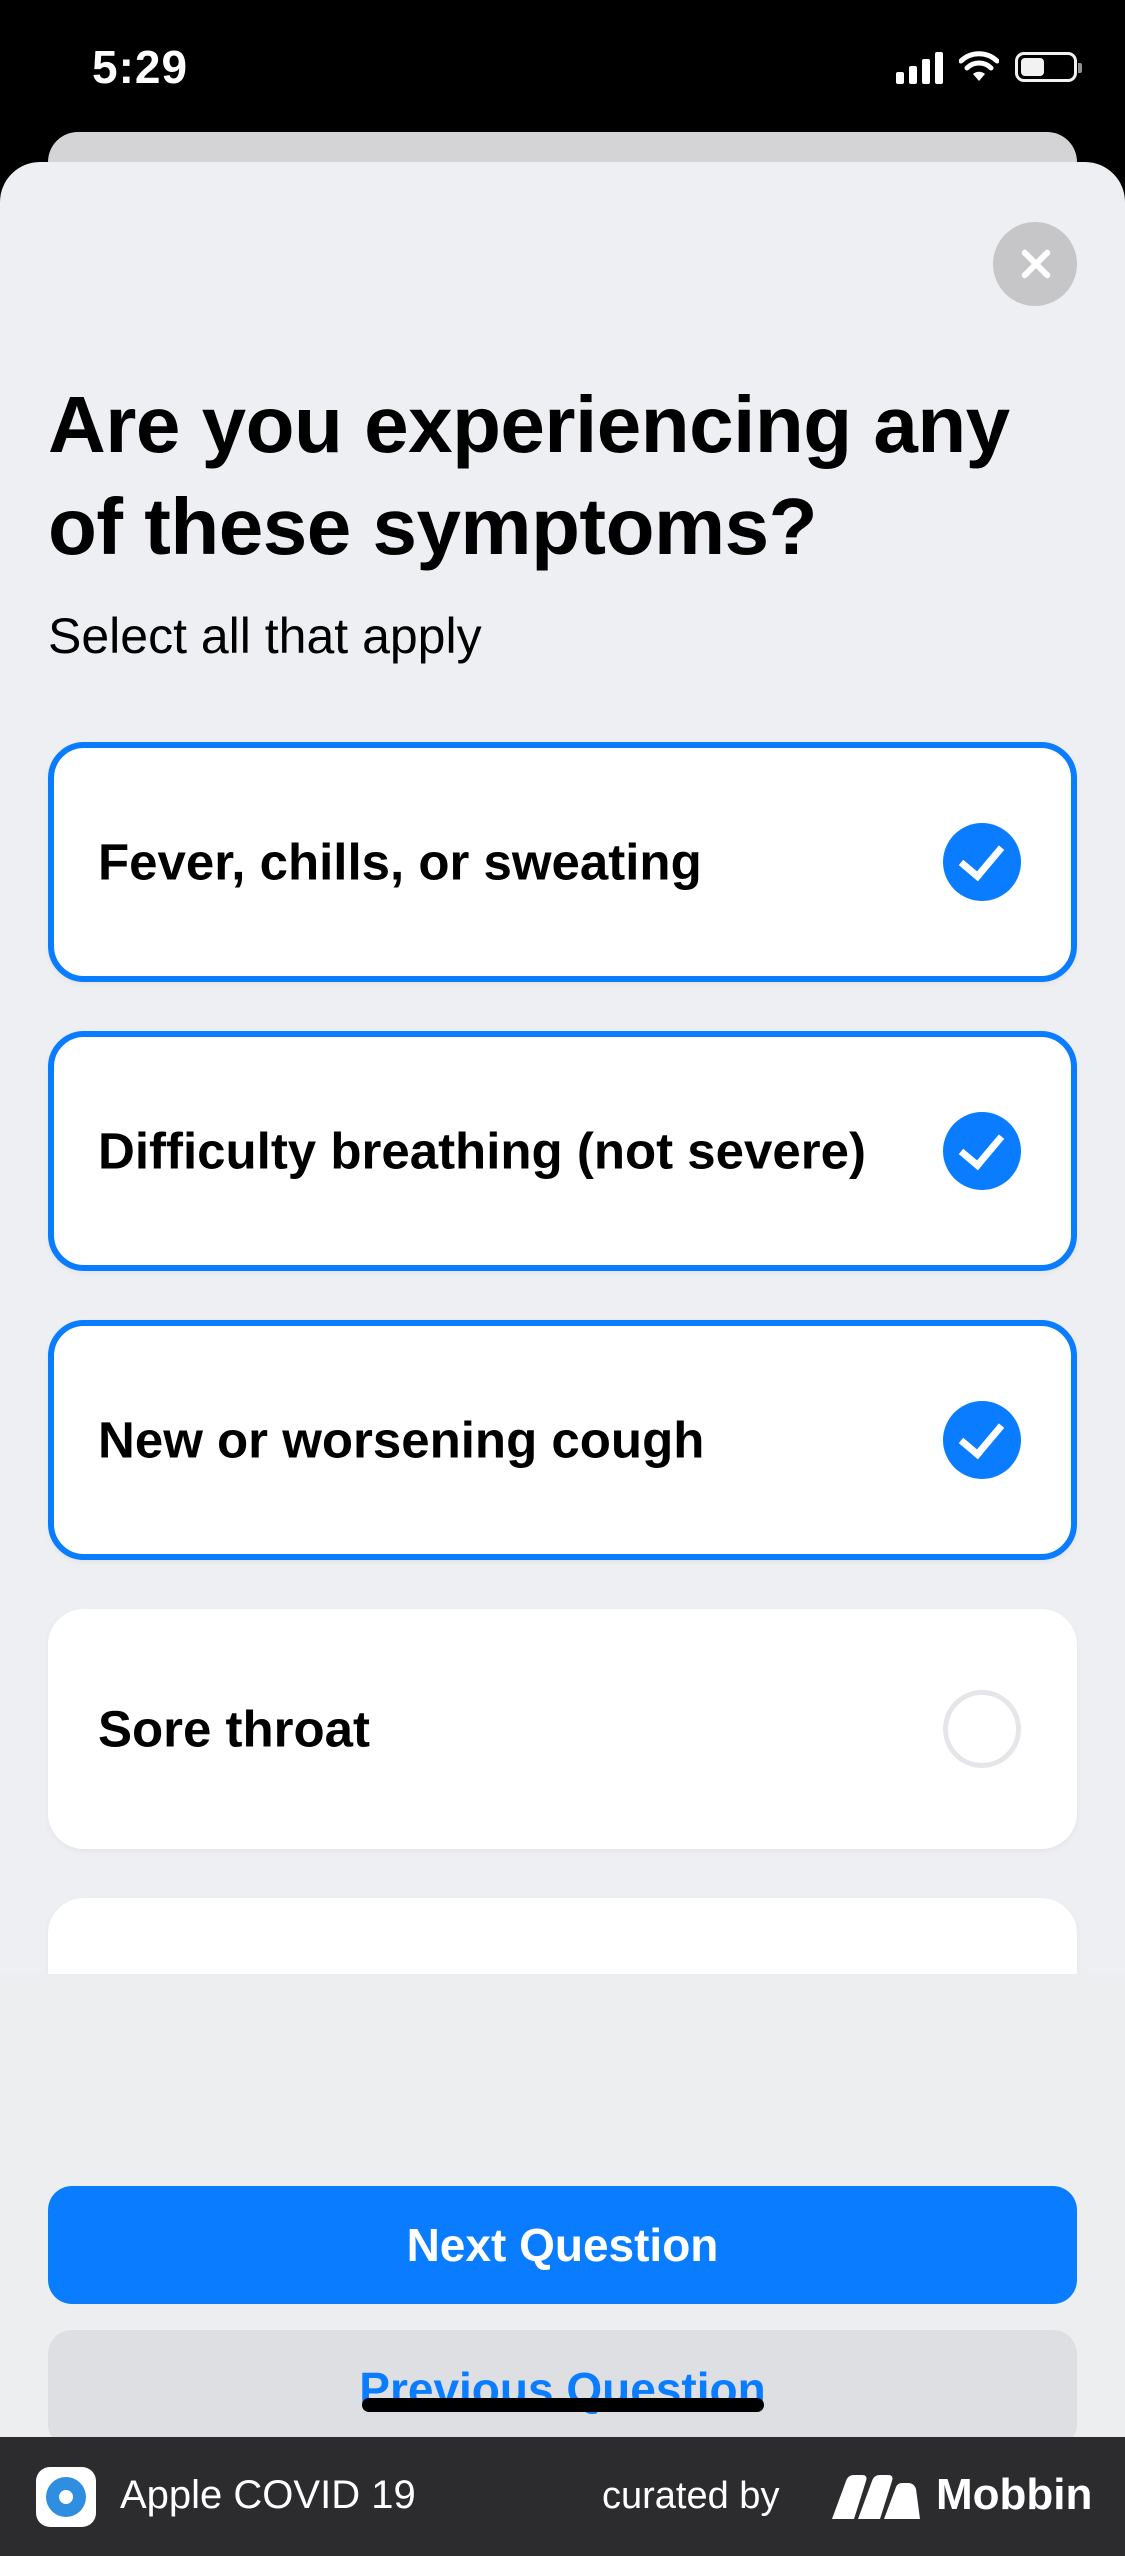 Image resolution: width=1125 pixels, height=2556 pixels. What do you see at coordinates (482, 1151) in the screenshot?
I see `option-label: Difficulty breathing (not severe)` at bounding box center [482, 1151].